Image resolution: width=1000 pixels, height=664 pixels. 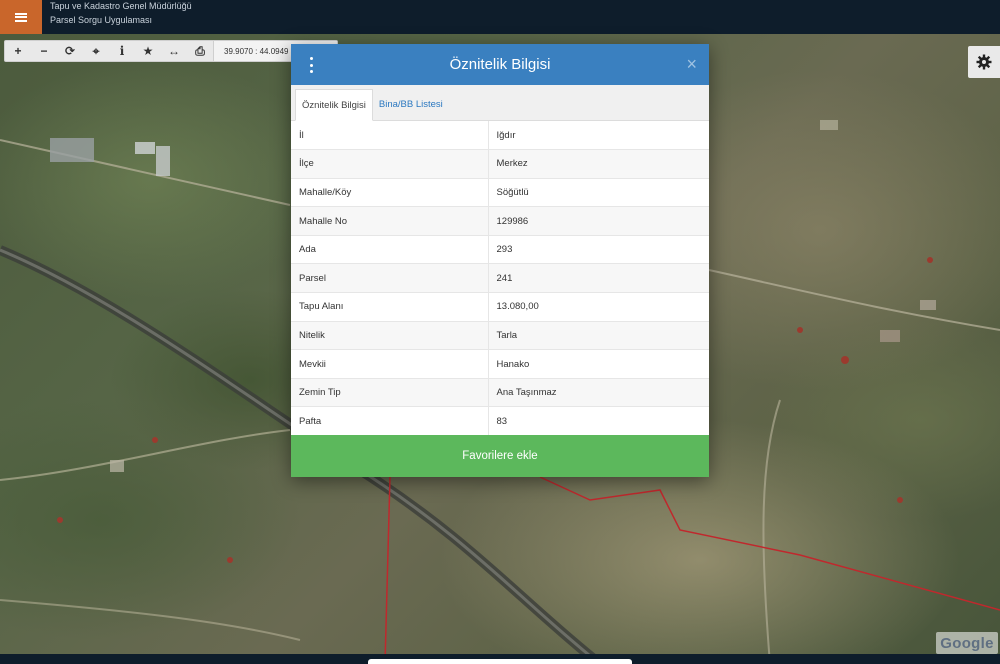 What do you see at coordinates (598, 164) in the screenshot?
I see `attribute-value: Merkez` at bounding box center [598, 164].